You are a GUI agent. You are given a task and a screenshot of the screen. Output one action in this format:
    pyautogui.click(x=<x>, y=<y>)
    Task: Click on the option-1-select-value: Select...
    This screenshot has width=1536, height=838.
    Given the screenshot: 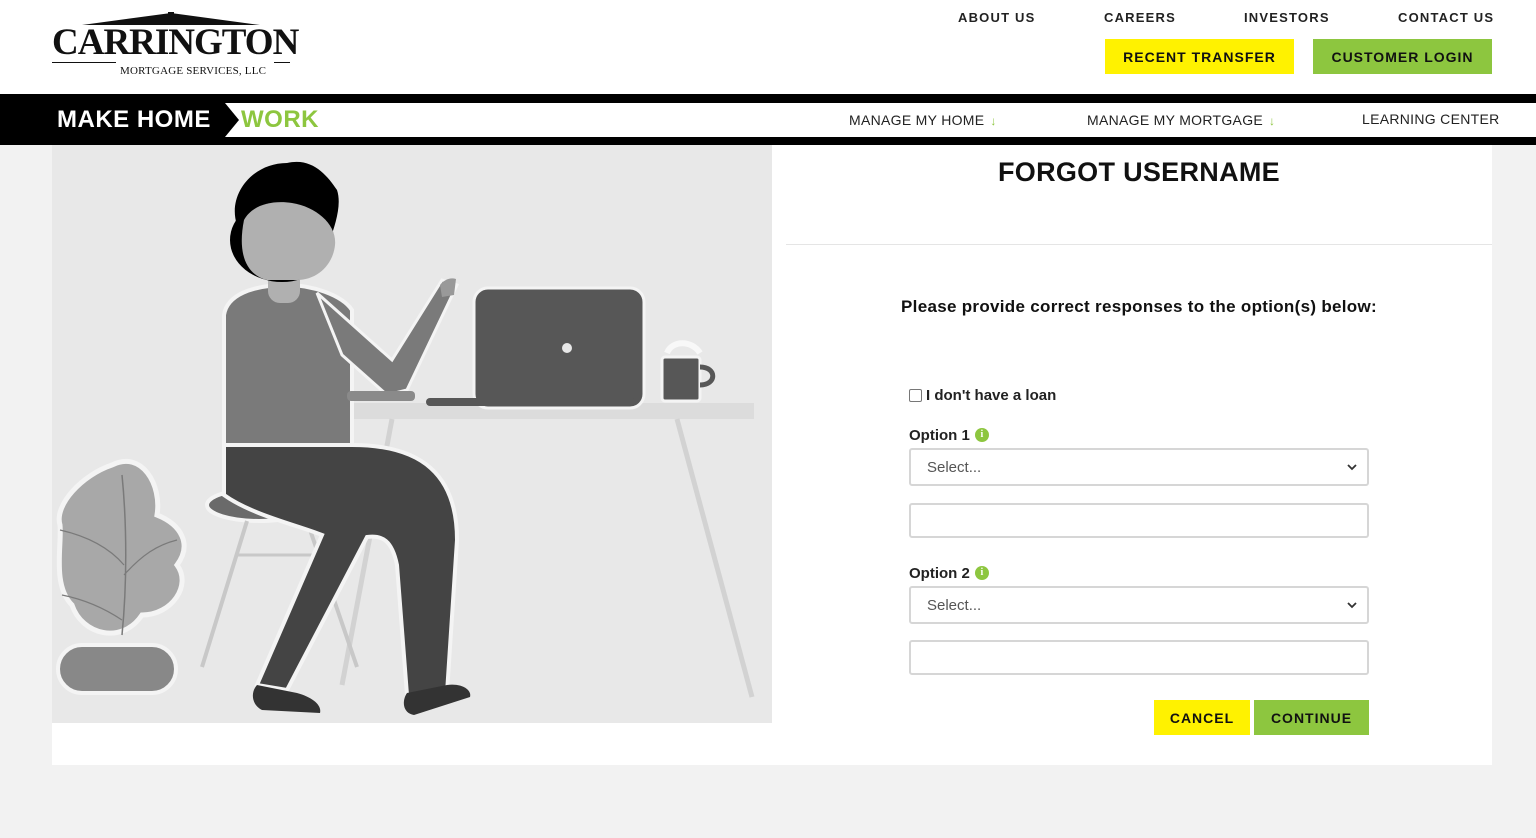 What is the action you would take?
    pyautogui.click(x=954, y=467)
    